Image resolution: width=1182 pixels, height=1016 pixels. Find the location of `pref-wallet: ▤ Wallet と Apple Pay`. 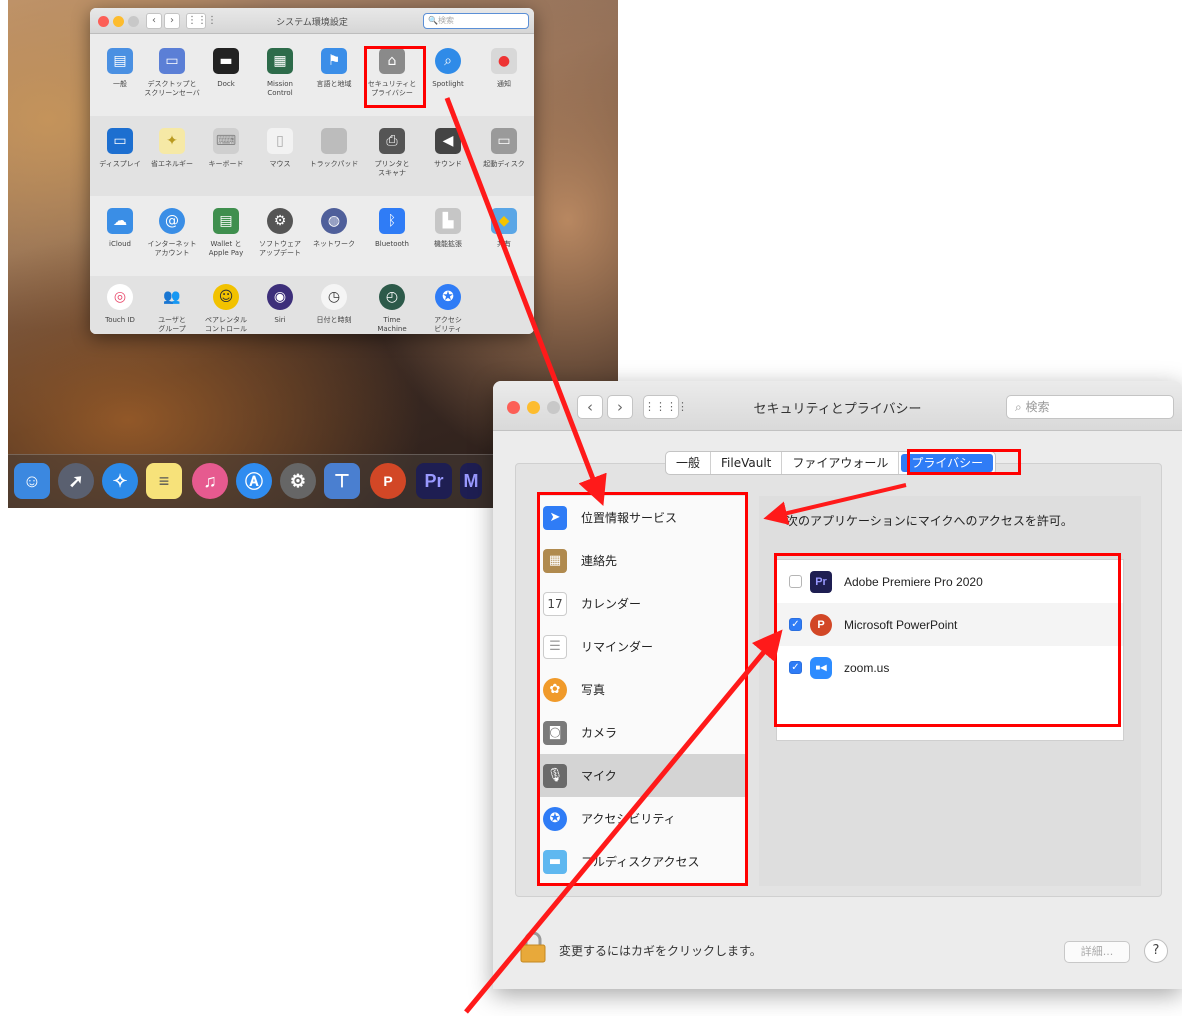

pref-wallet: ▤ Wallet と Apple Pay is located at coordinates (226, 233).